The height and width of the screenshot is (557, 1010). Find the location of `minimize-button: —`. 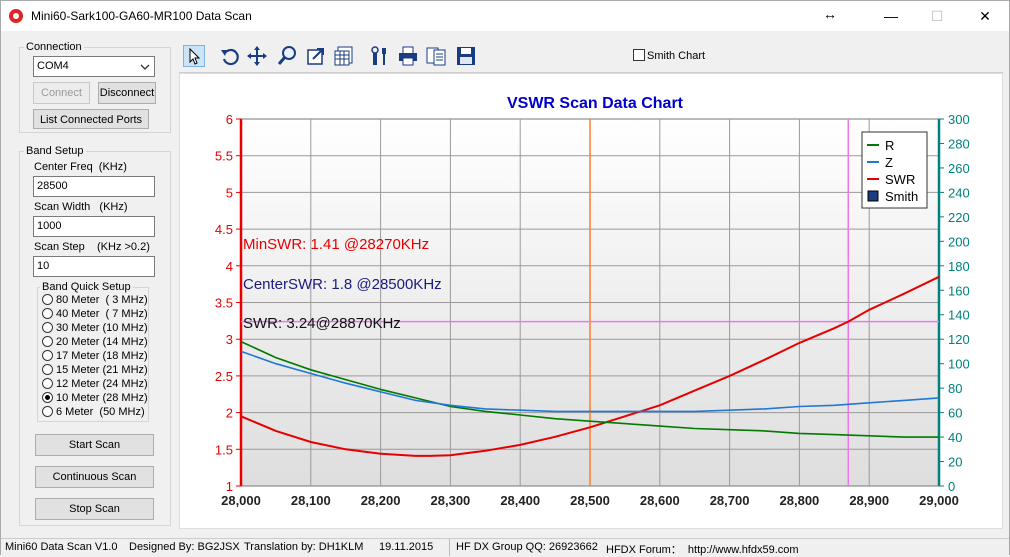

minimize-button: — is located at coordinates (891, 16).